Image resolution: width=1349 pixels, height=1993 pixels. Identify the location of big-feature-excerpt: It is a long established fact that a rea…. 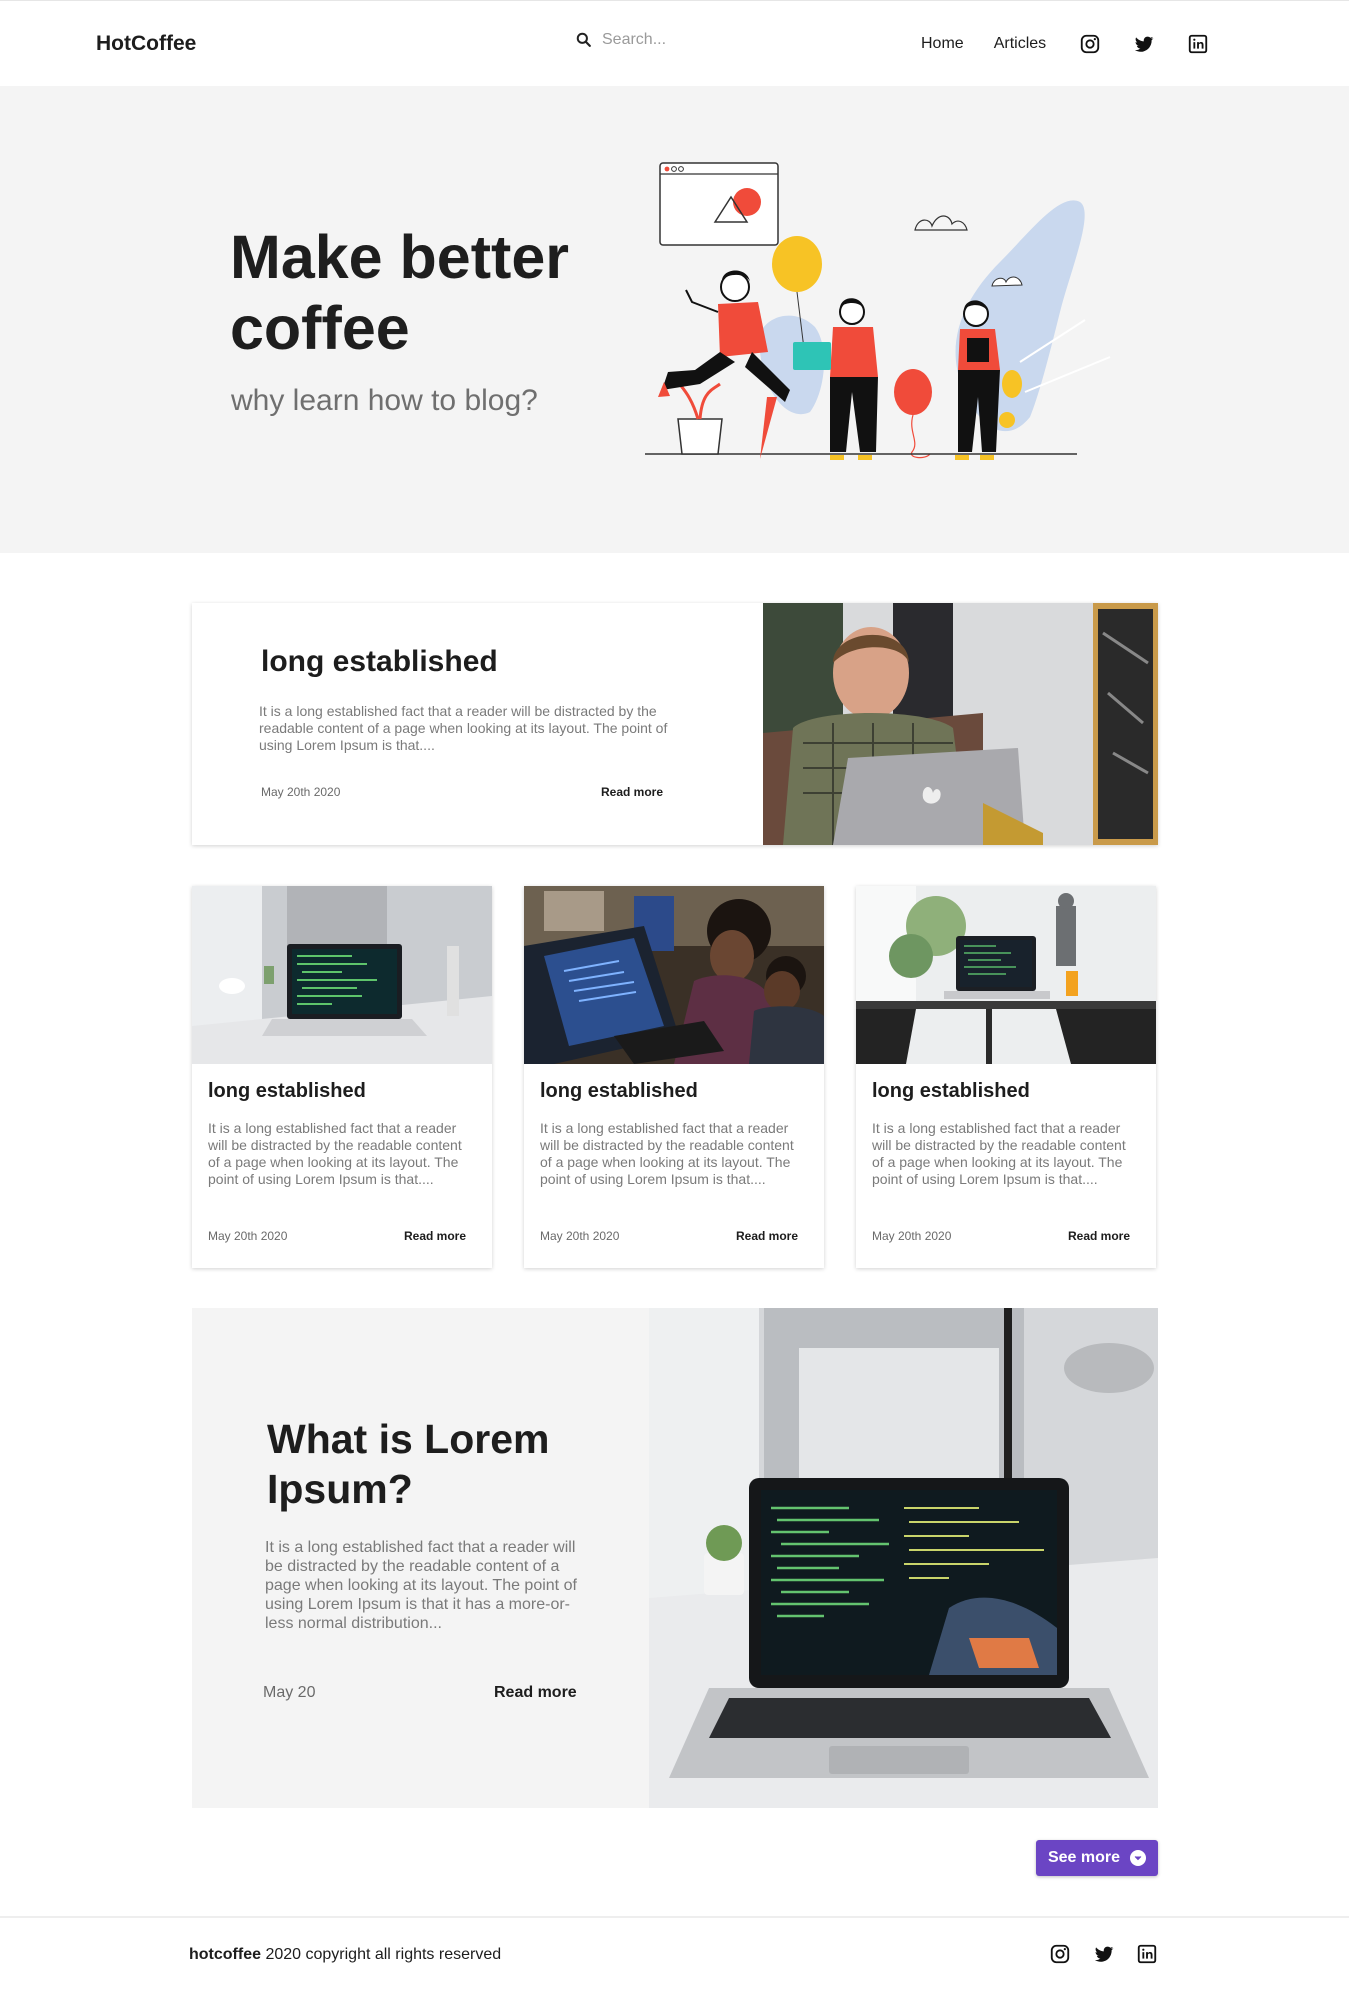
(421, 1585).